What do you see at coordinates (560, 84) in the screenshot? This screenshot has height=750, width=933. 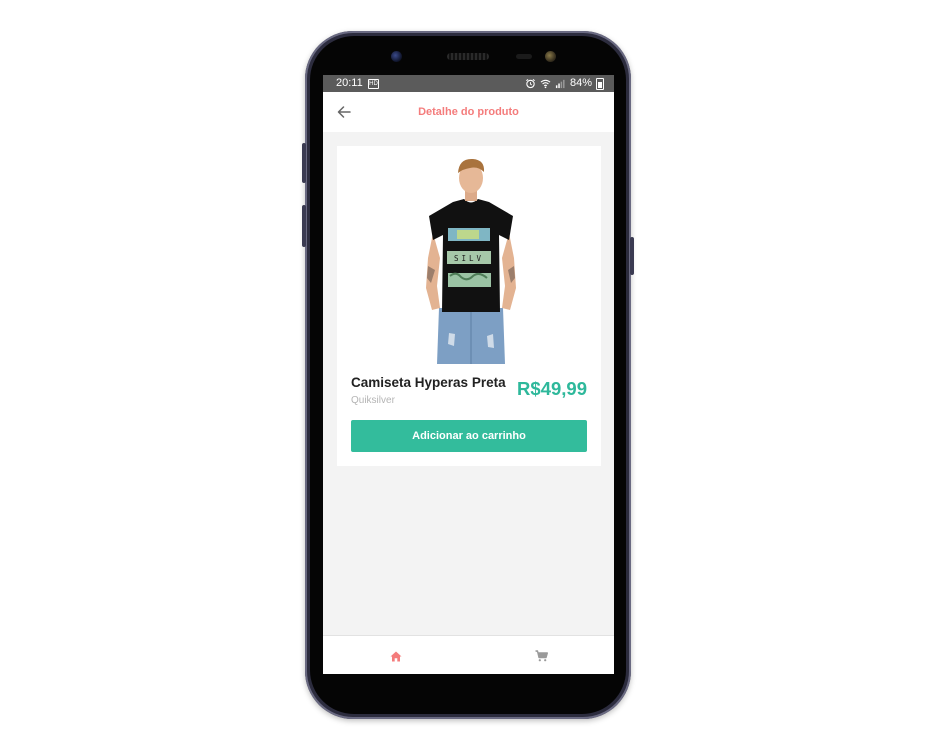 I see `signal-icon` at bounding box center [560, 84].